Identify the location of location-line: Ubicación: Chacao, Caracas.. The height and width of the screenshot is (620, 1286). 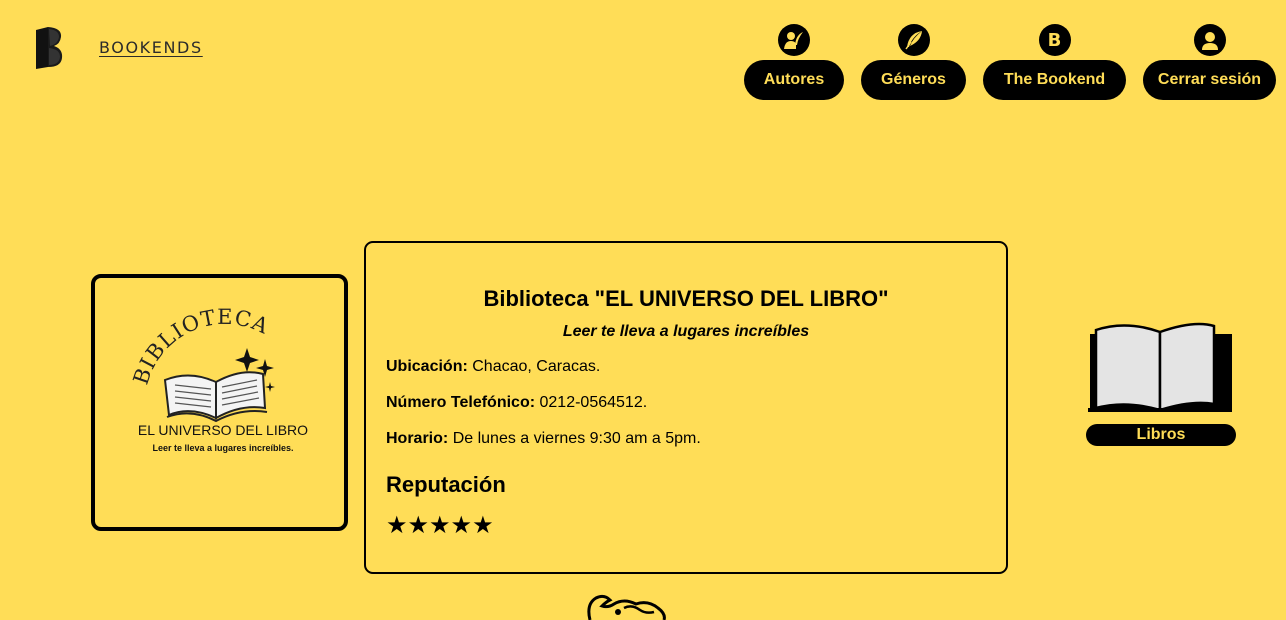
(493, 367).